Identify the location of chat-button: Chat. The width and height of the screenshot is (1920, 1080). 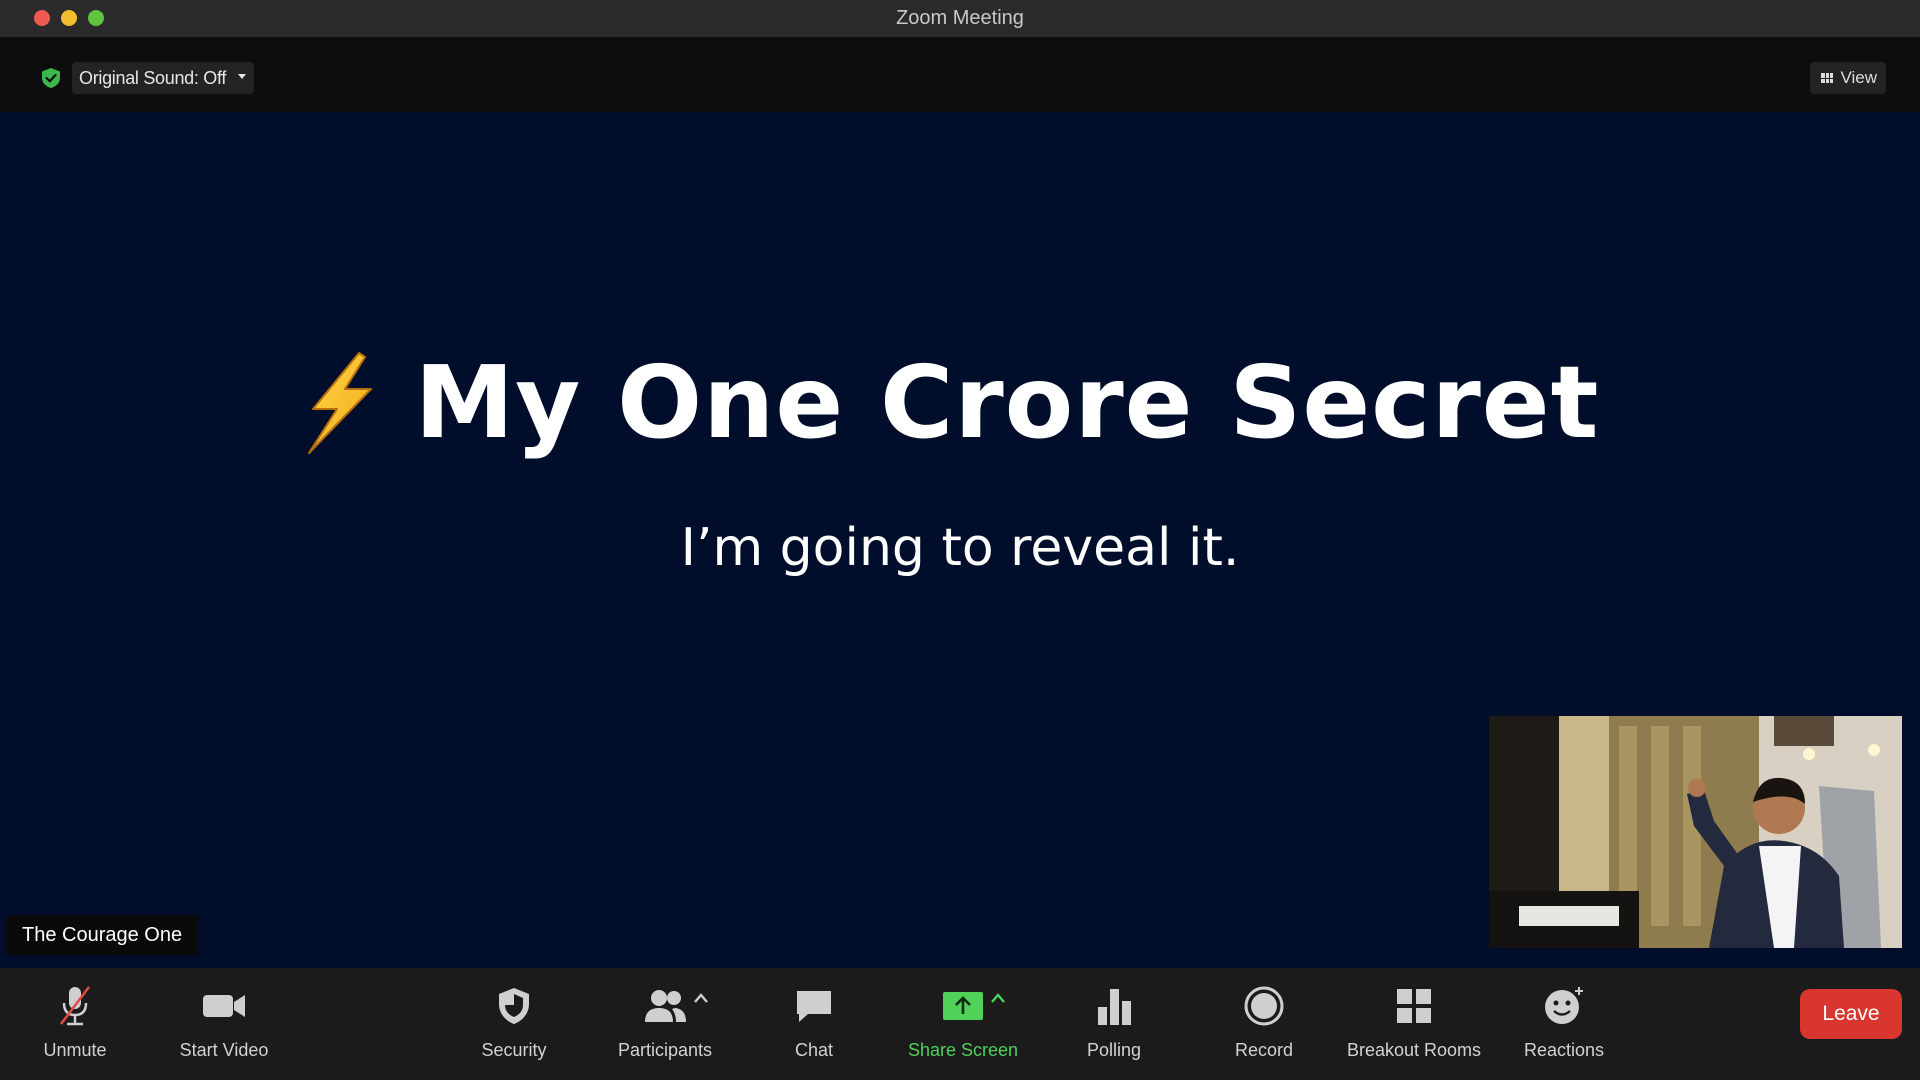
(814, 1024).